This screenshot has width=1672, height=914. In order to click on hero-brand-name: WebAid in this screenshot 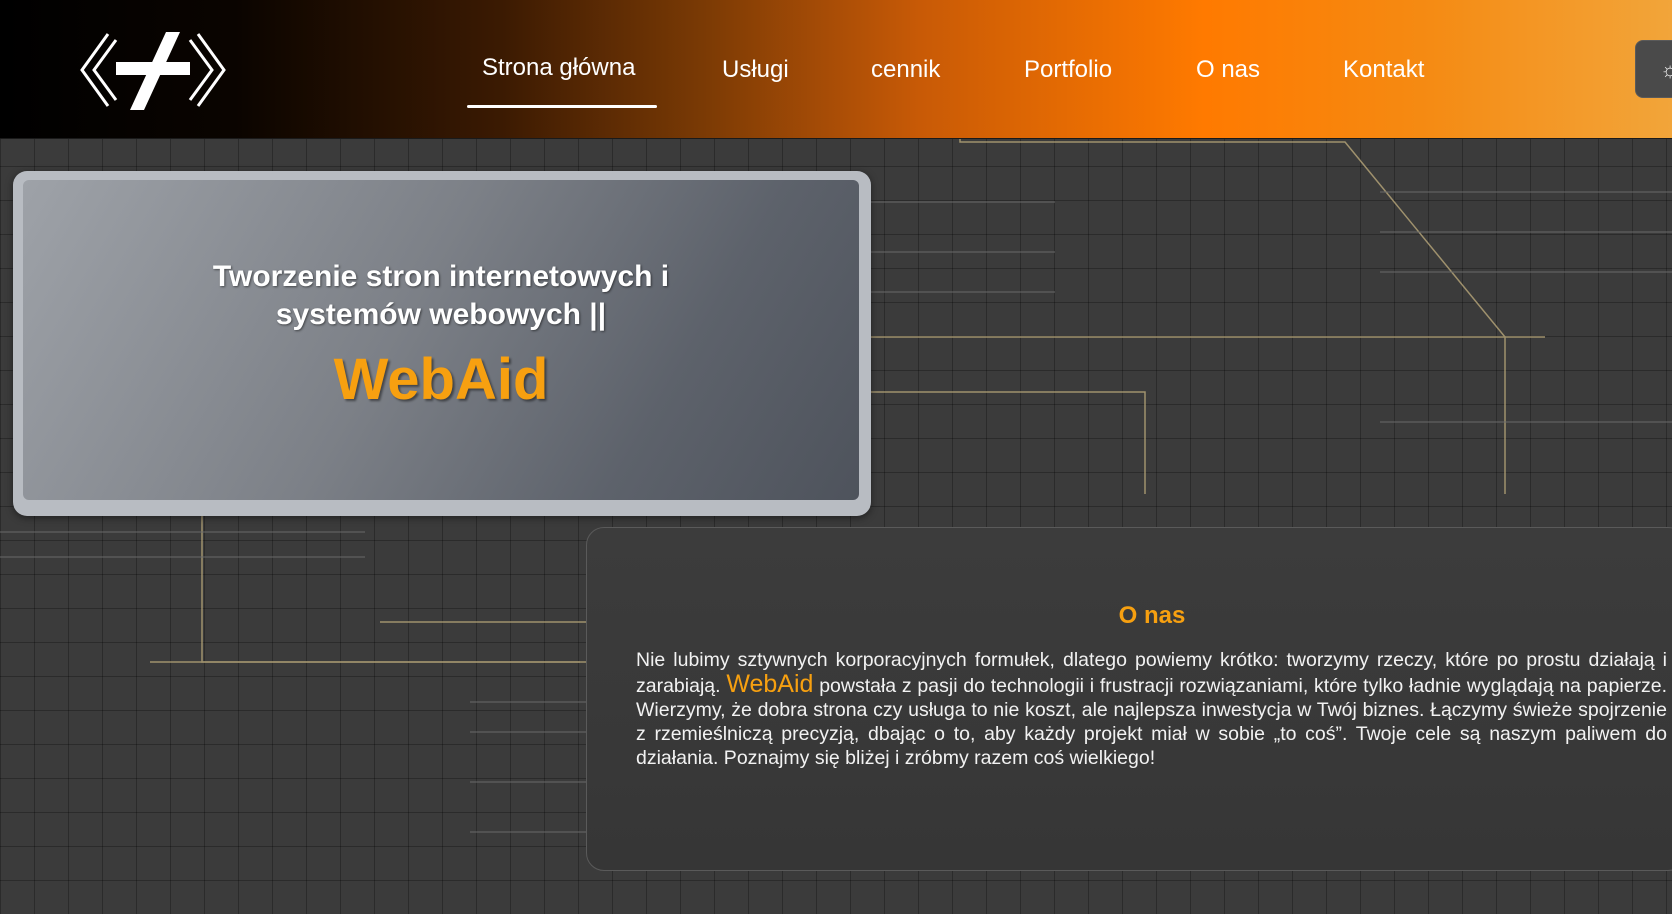, I will do `click(441, 379)`.